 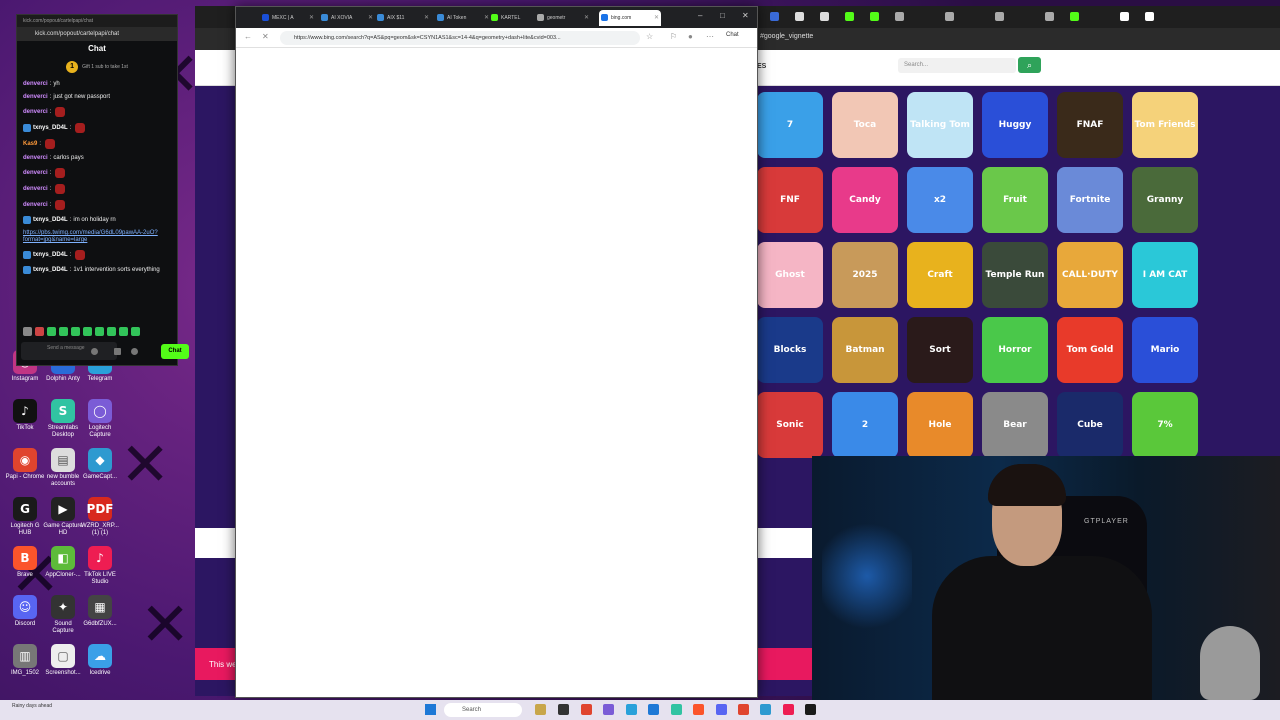 What do you see at coordinates (248, 36) in the screenshot?
I see `back-arrow-icon: ←` at bounding box center [248, 36].